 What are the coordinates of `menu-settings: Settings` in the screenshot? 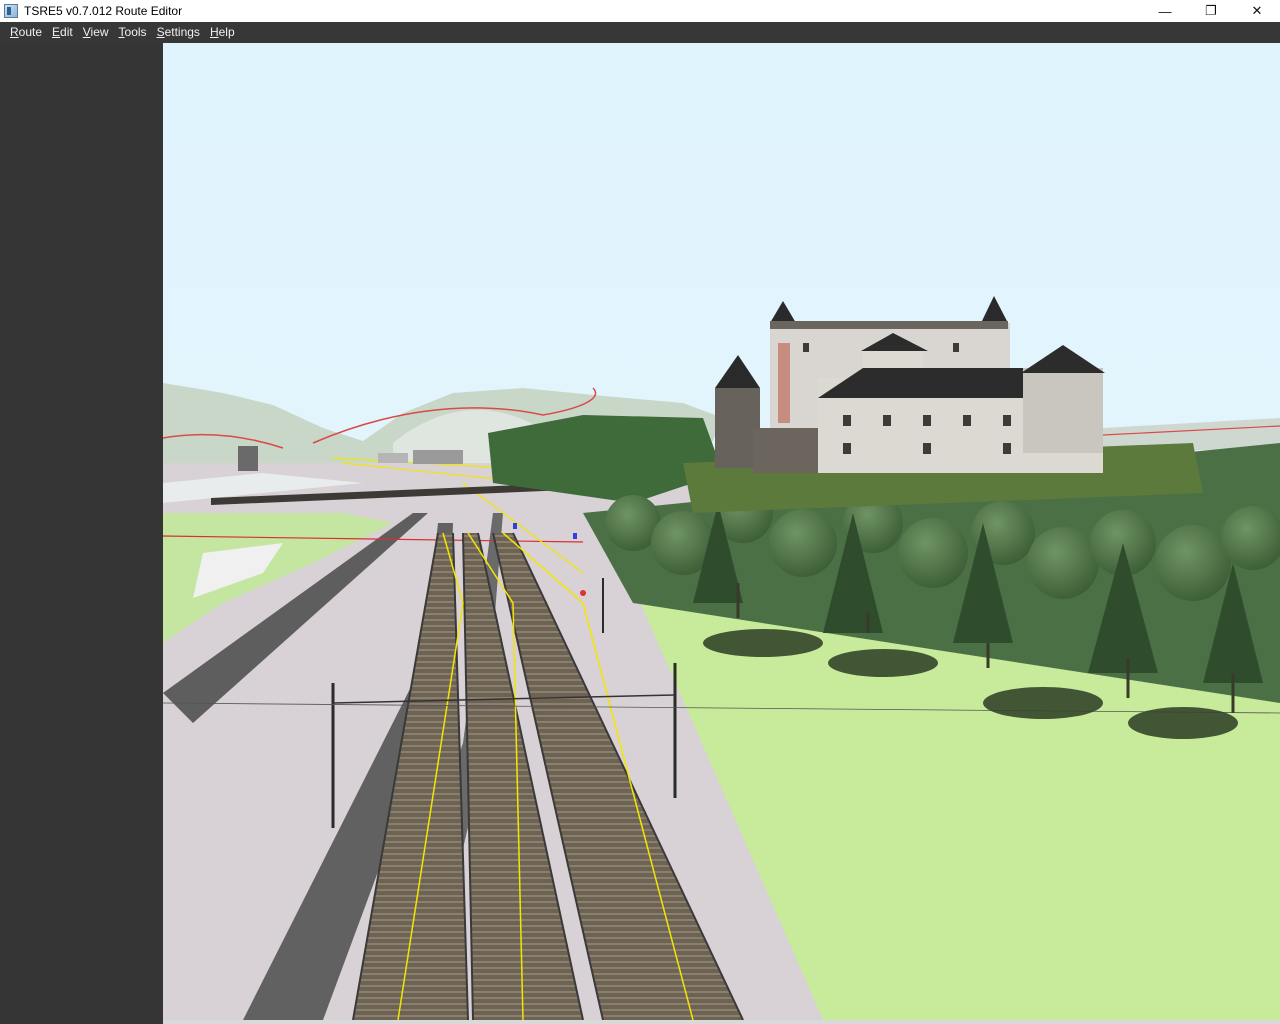 It's located at (178, 32).